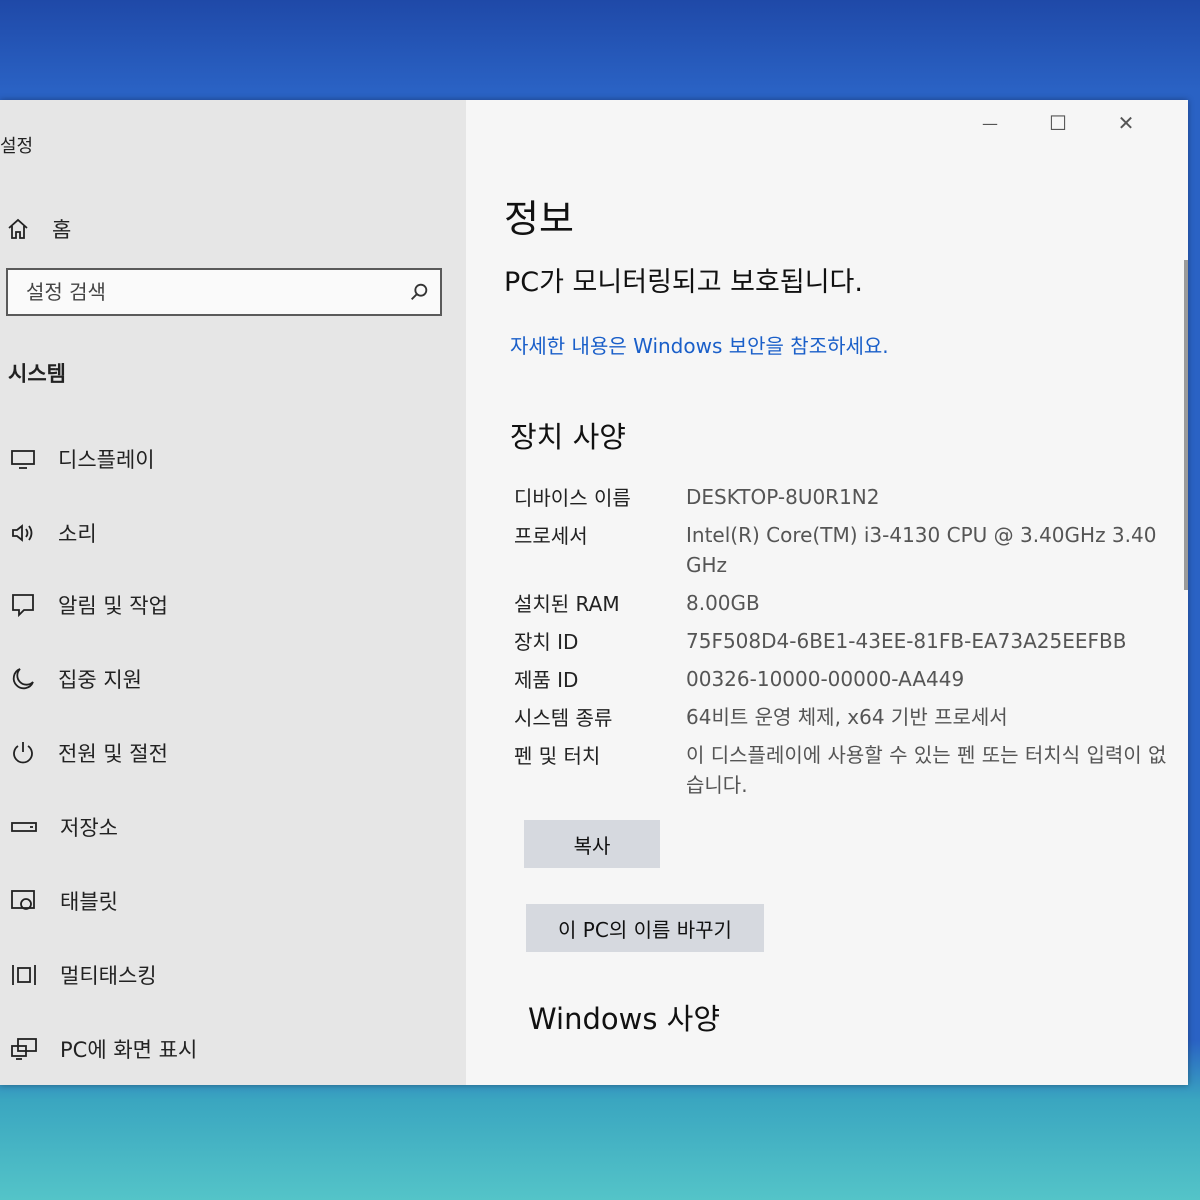 This screenshot has width=1200, height=1200. I want to click on search-input, so click(206, 292).